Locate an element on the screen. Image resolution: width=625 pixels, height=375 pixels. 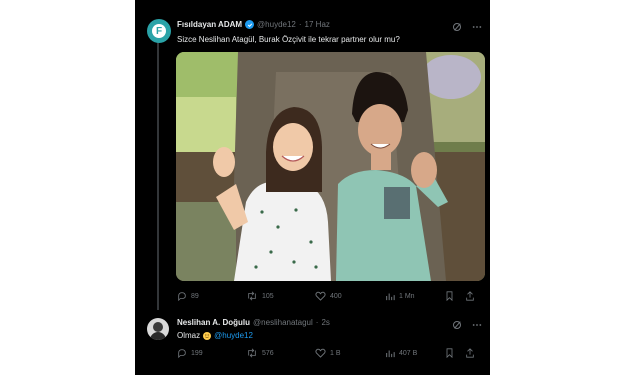
reply-time: 2s is located at coordinates (325, 322).